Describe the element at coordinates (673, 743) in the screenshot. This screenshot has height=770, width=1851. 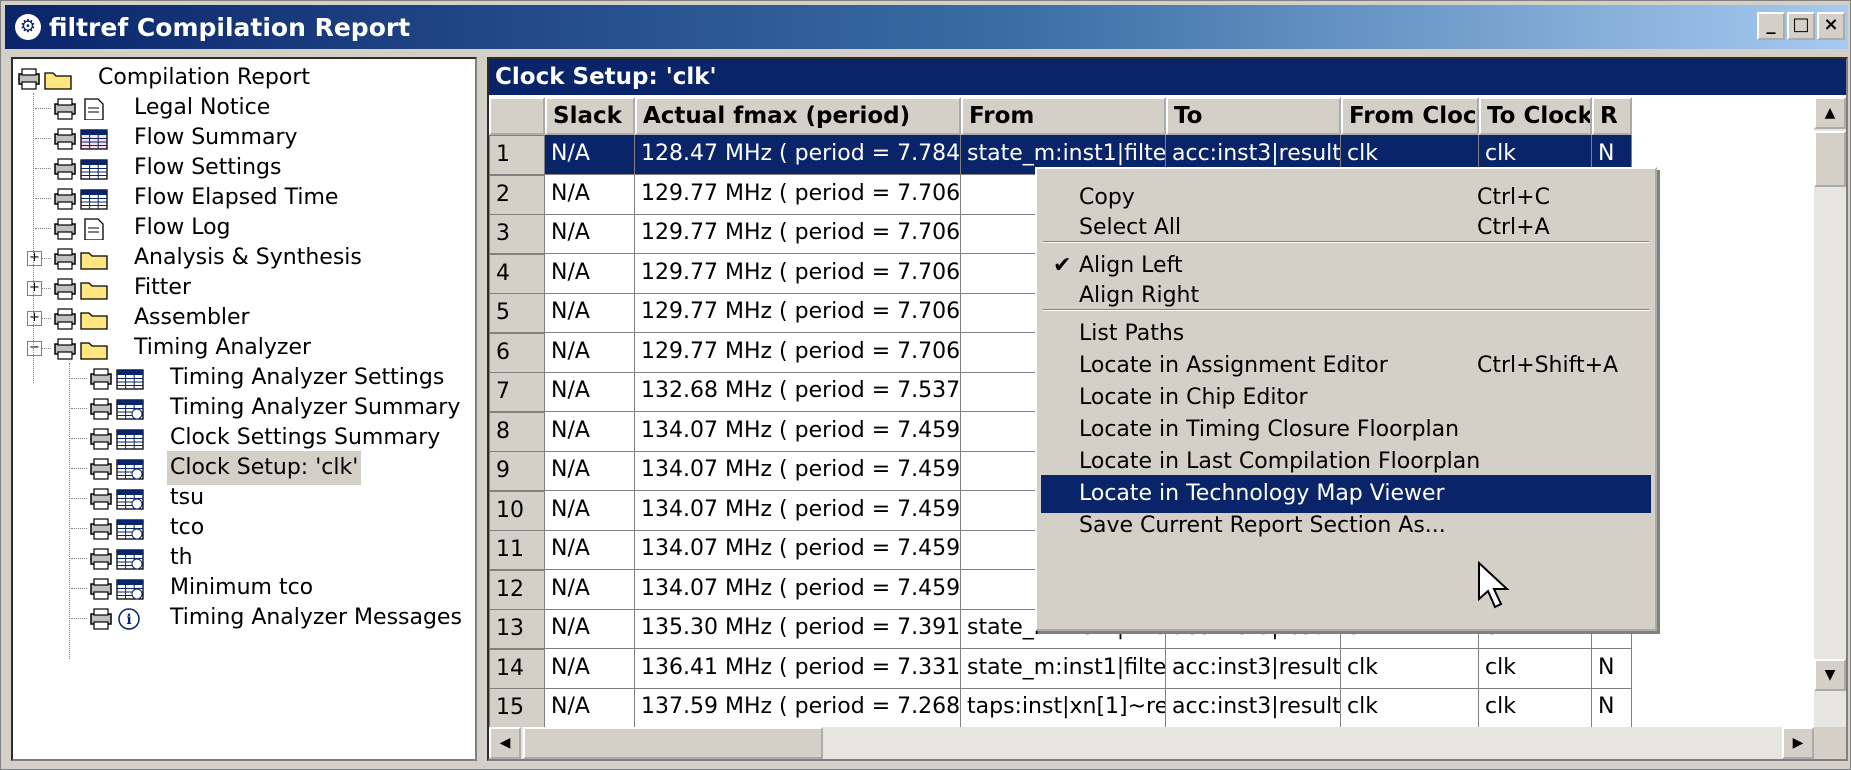
I see `horizontal-scroll-thumb` at that location.